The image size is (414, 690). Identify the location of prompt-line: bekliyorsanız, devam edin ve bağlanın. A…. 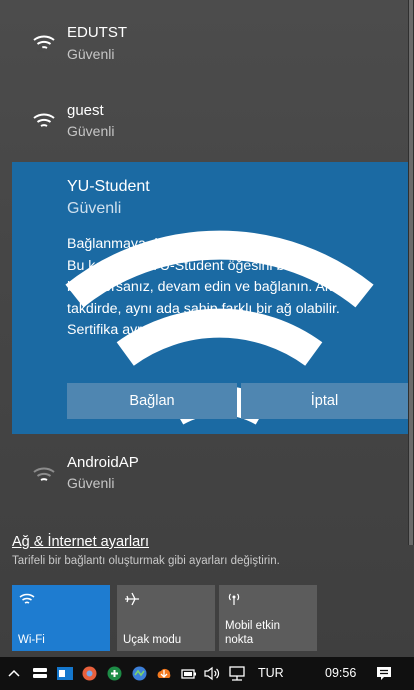
(205, 287).